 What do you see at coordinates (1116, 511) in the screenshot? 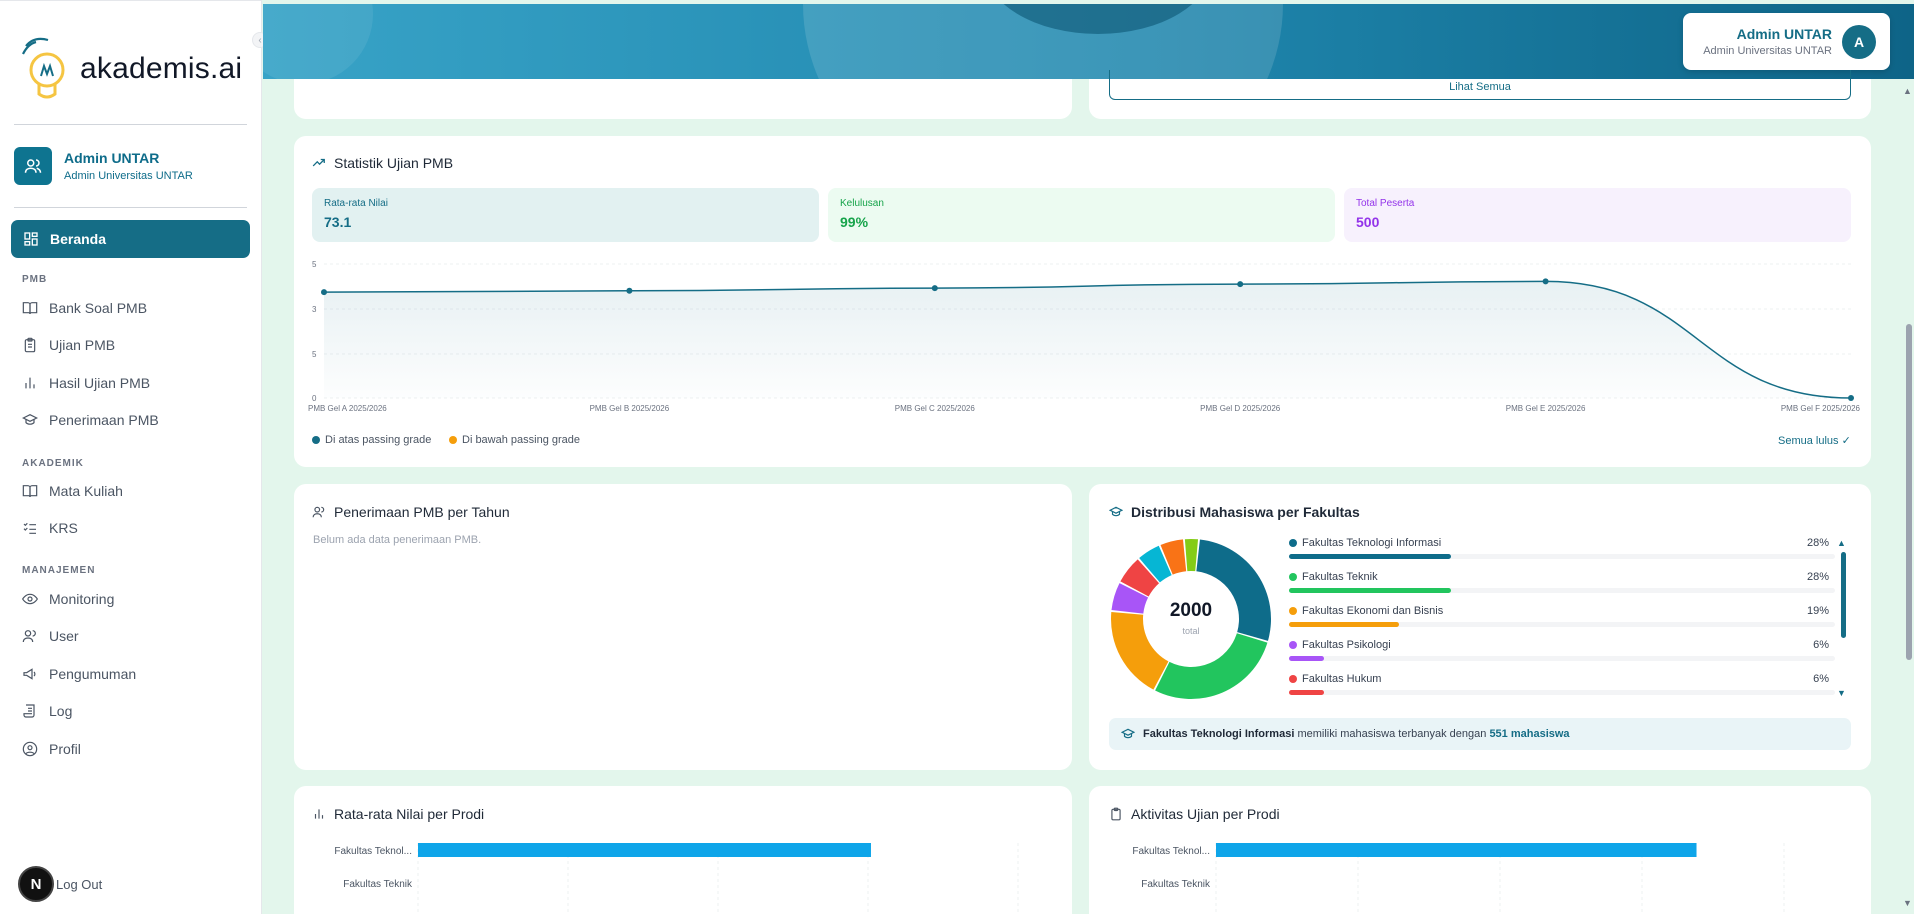
I see `graduation-cap-icon` at bounding box center [1116, 511].